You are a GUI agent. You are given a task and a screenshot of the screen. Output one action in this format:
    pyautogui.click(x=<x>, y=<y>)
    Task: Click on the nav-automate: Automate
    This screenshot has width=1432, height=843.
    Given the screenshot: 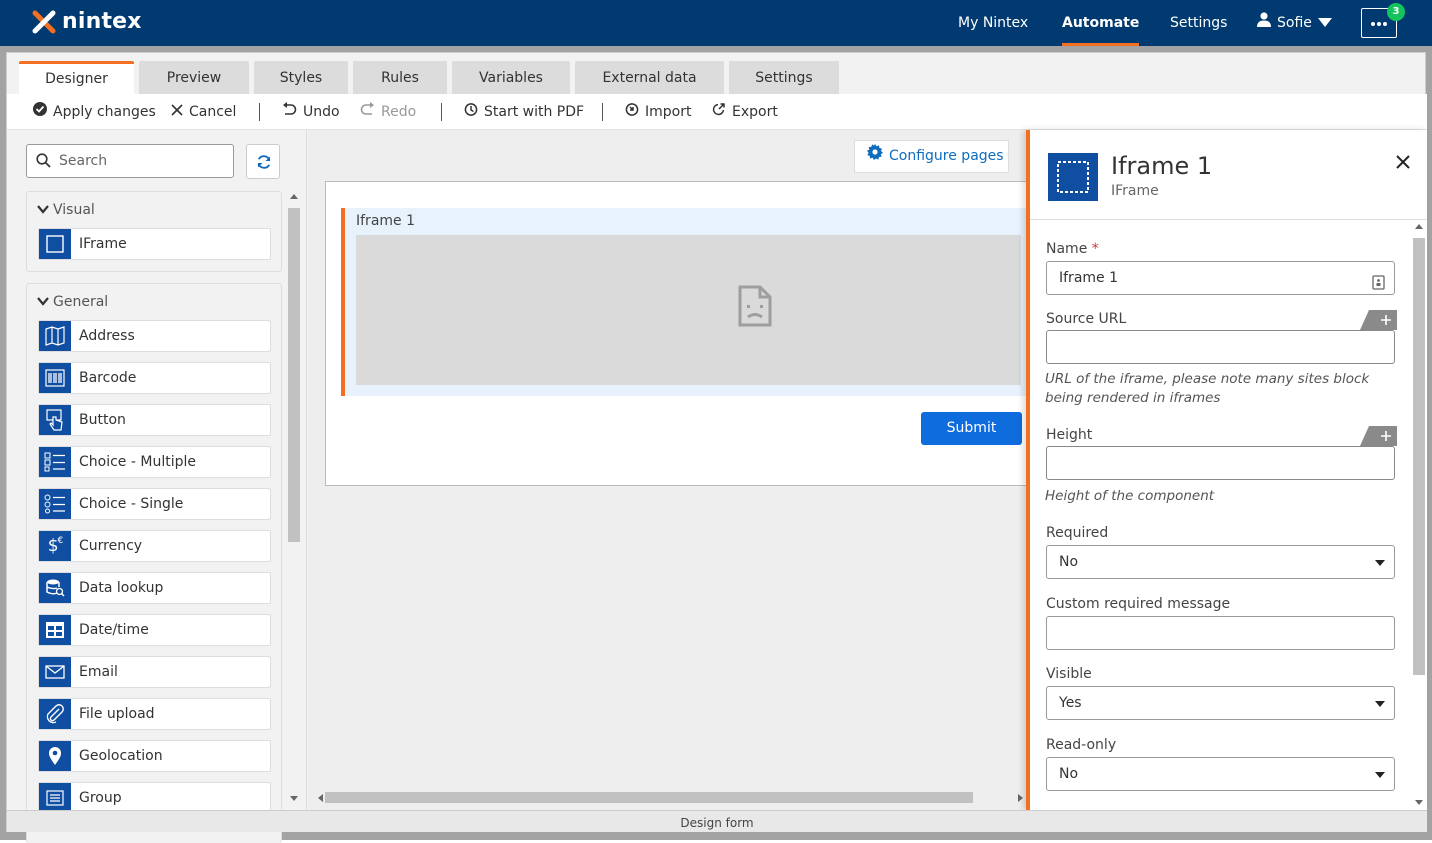 What is the action you would take?
    pyautogui.click(x=1101, y=23)
    